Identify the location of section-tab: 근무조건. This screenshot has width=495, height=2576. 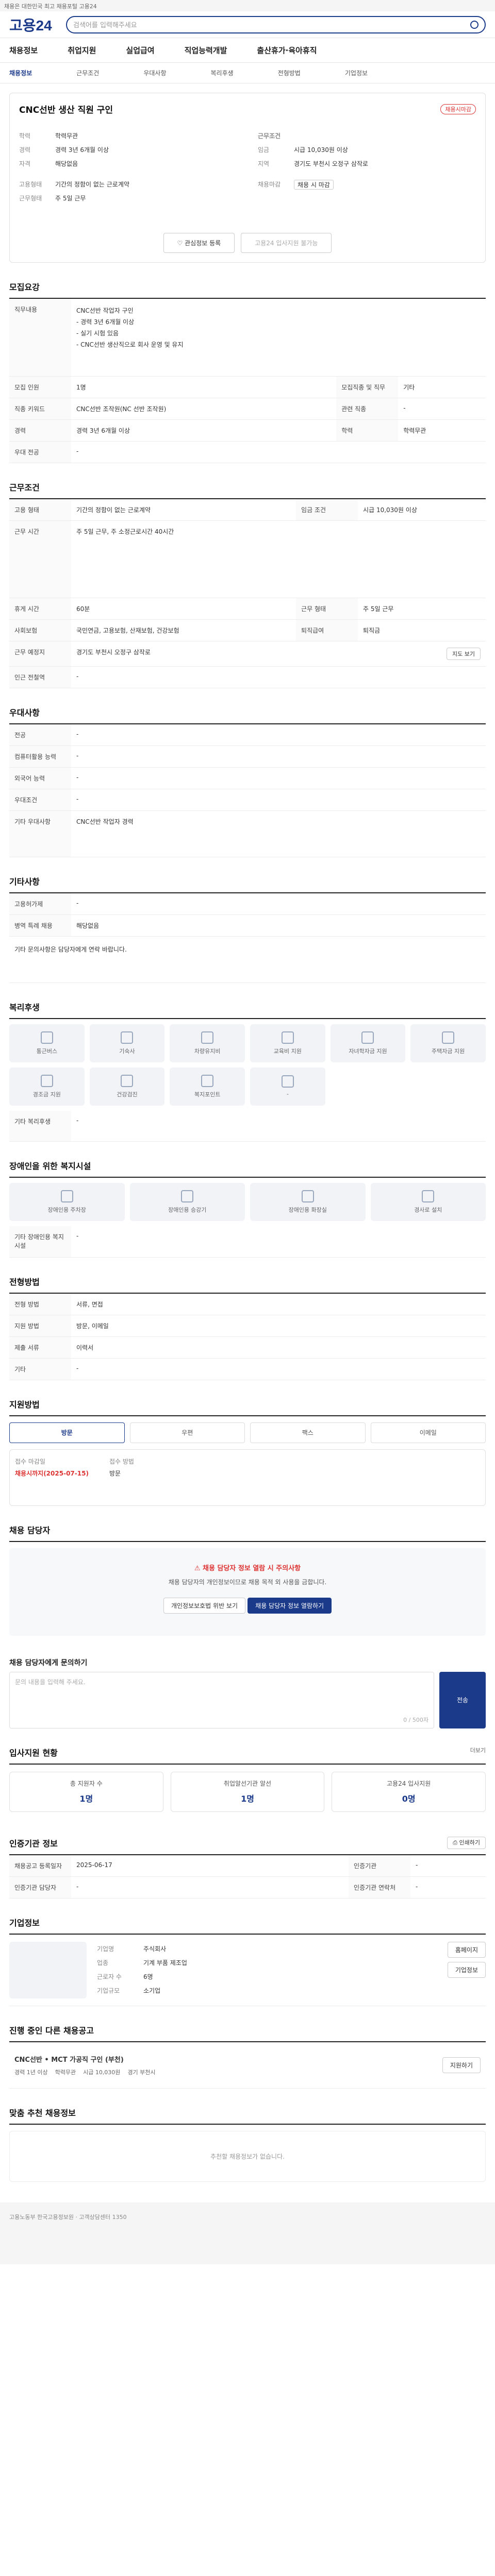
(87, 73).